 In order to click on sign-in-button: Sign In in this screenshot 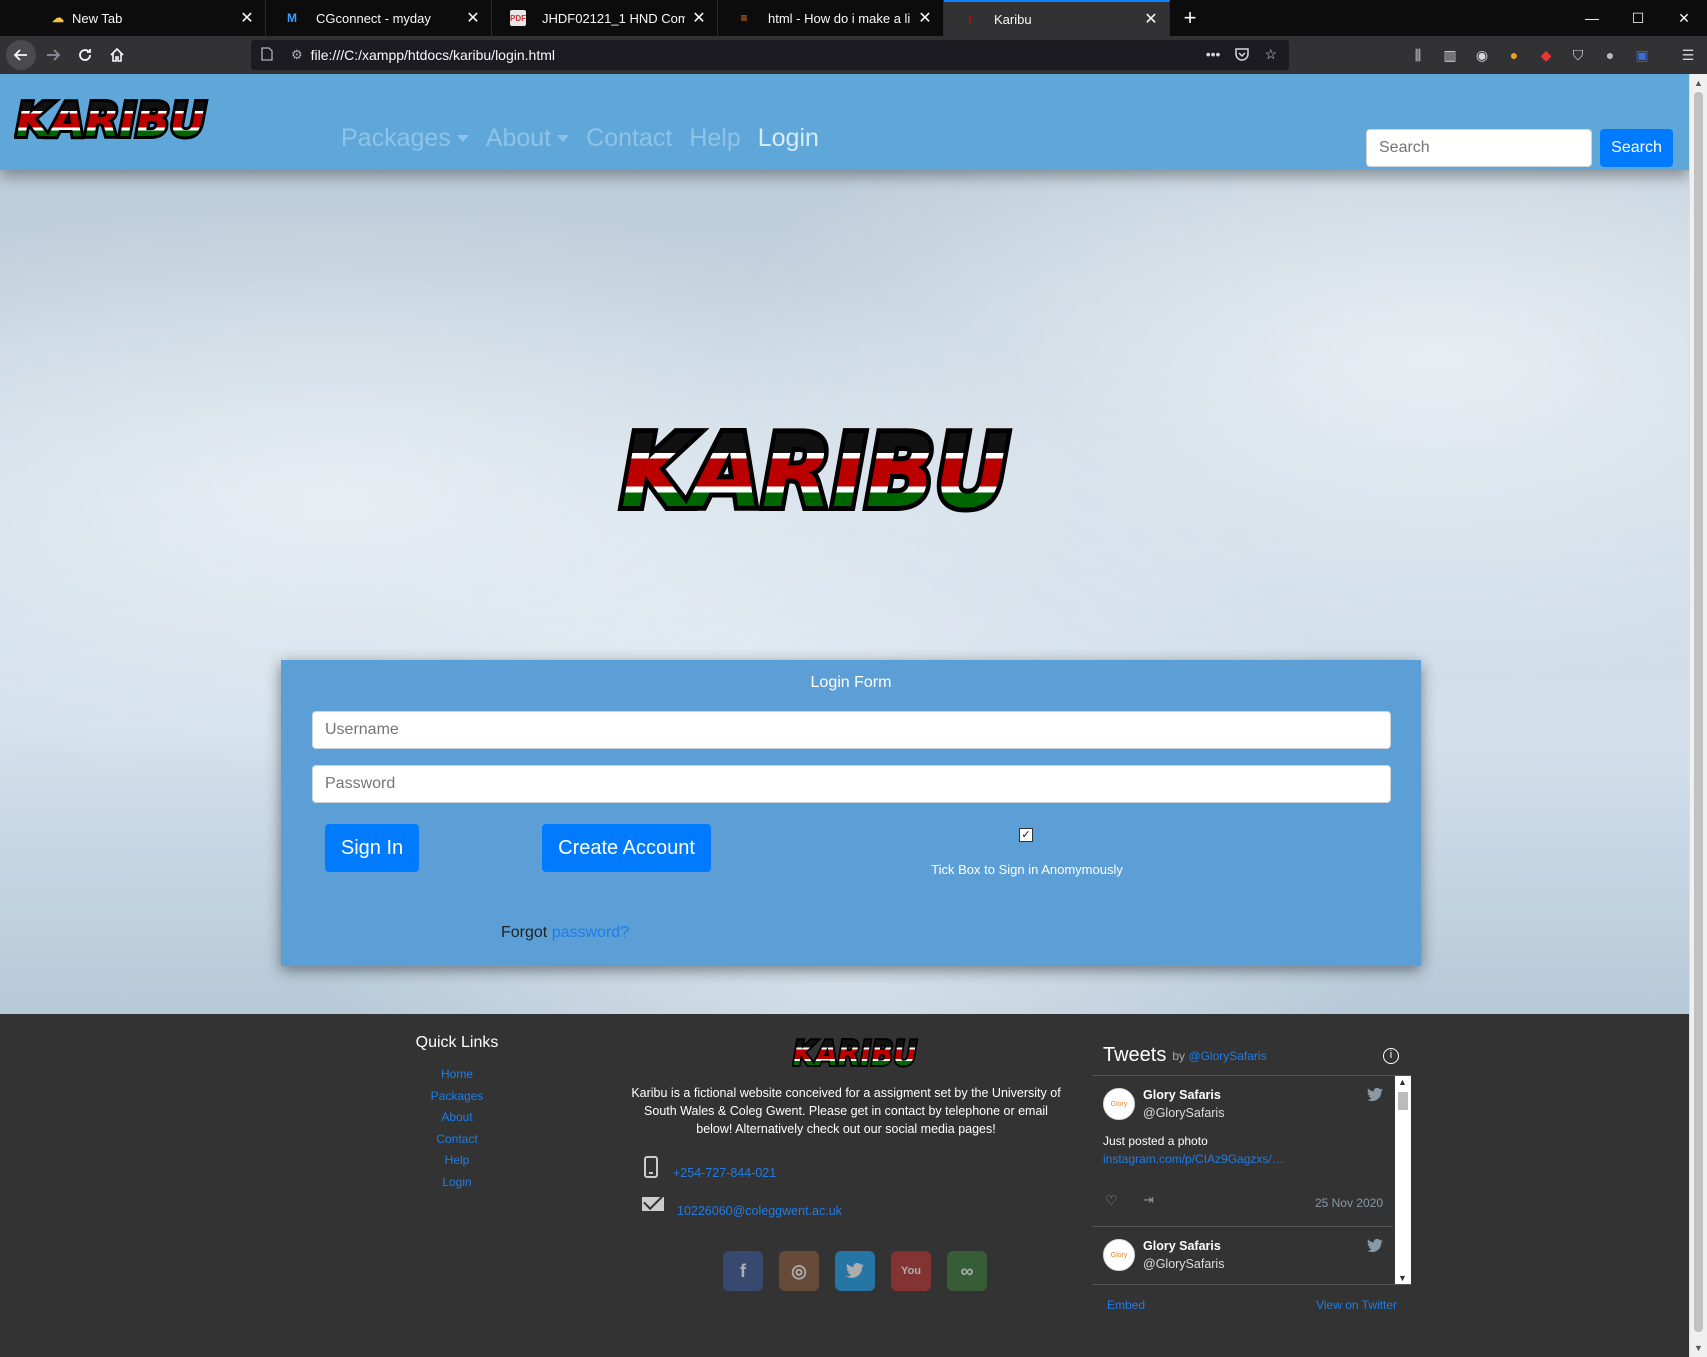, I will do `click(372, 848)`.